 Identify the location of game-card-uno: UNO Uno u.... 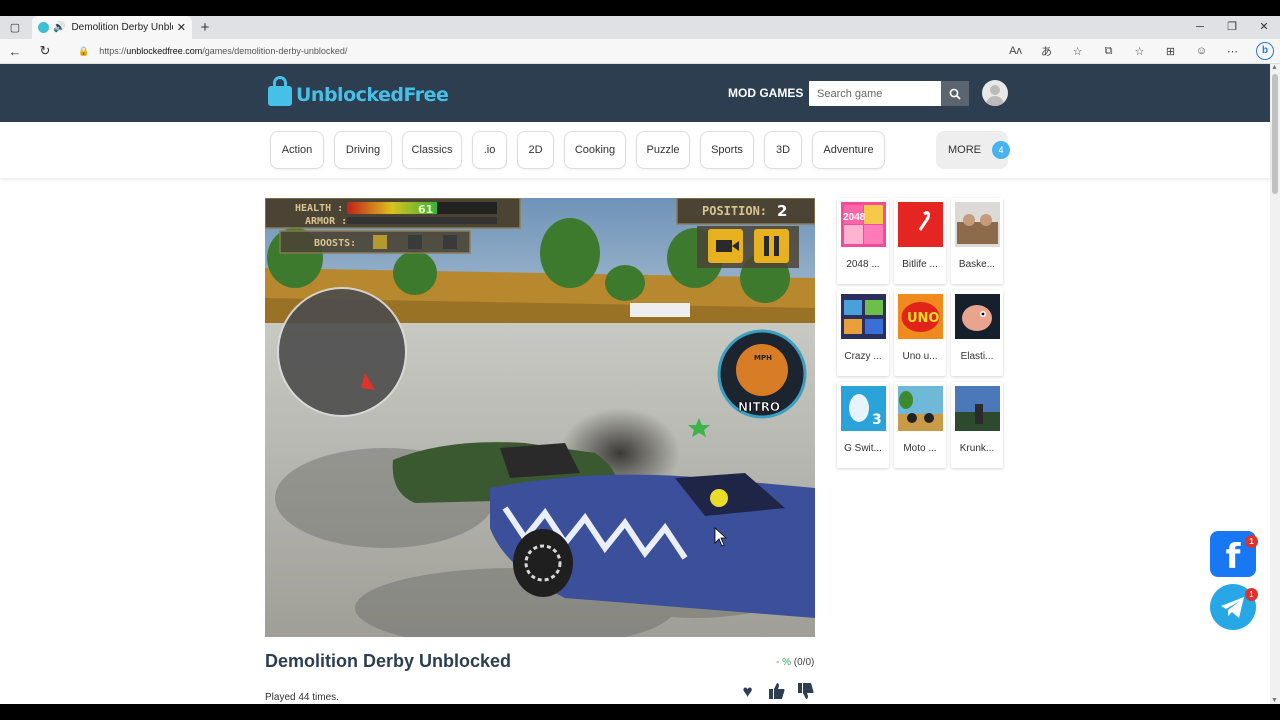
(920, 333).